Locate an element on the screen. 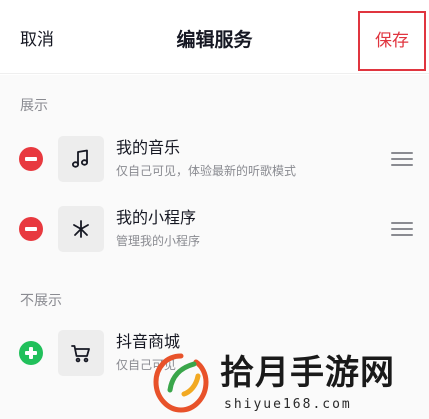  mini-program-icon is located at coordinates (81, 229).